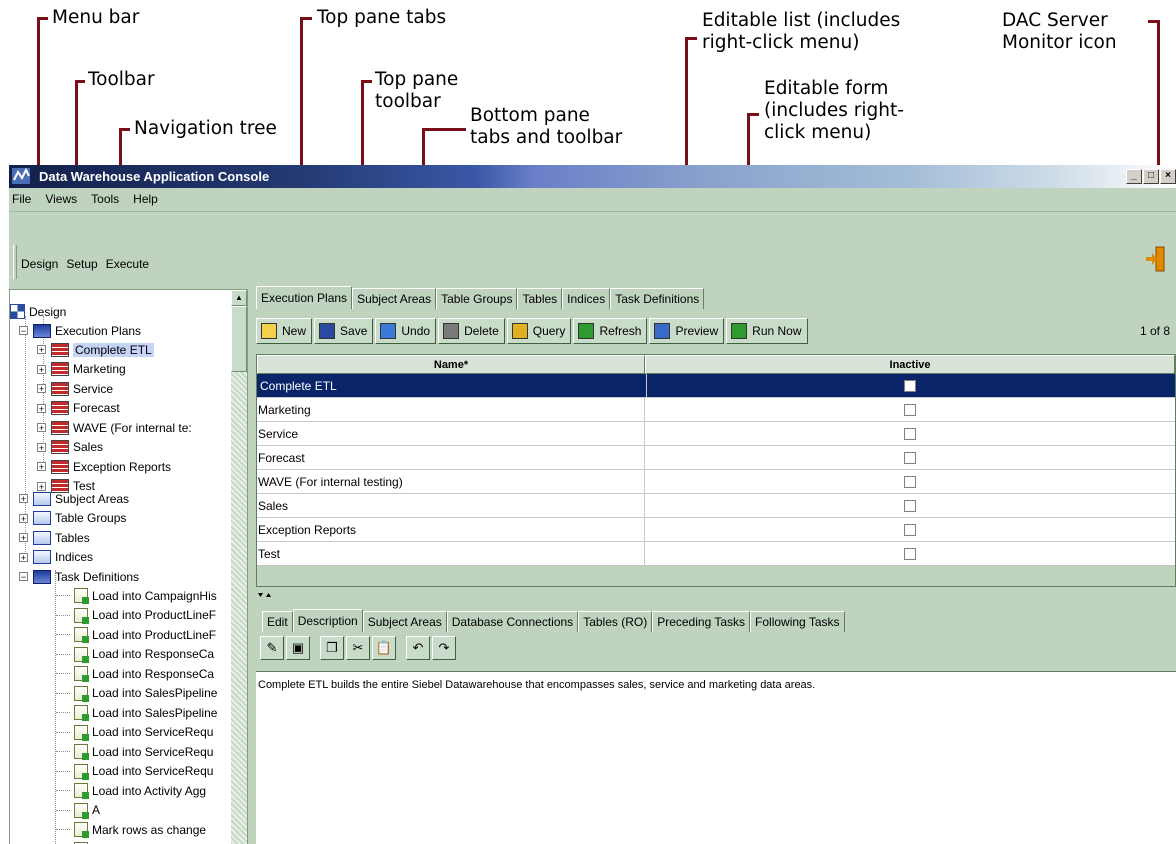 This screenshot has height=844, width=1176. What do you see at coordinates (304, 297) in the screenshot?
I see `tab-execution-plans: Execution Plans` at bounding box center [304, 297].